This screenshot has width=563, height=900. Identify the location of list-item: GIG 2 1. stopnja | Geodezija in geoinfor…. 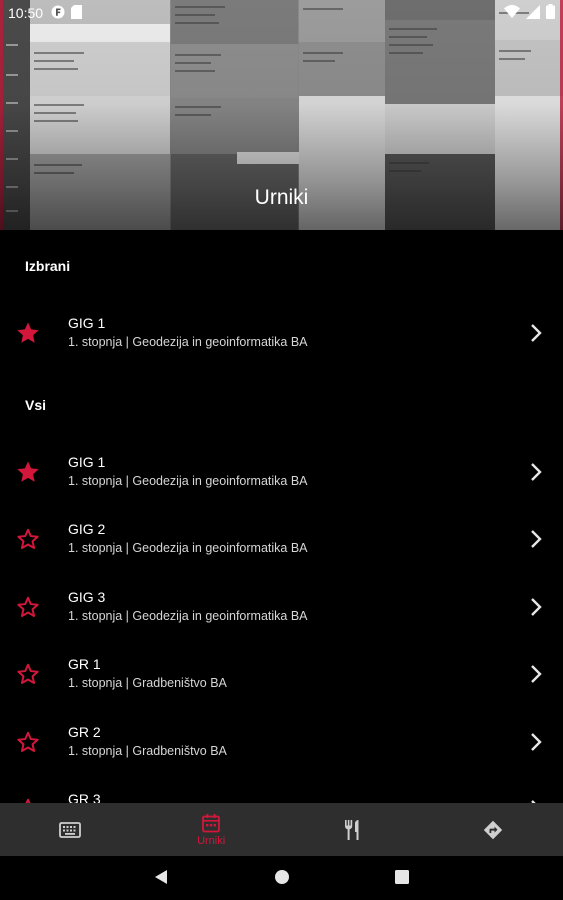
(281, 544).